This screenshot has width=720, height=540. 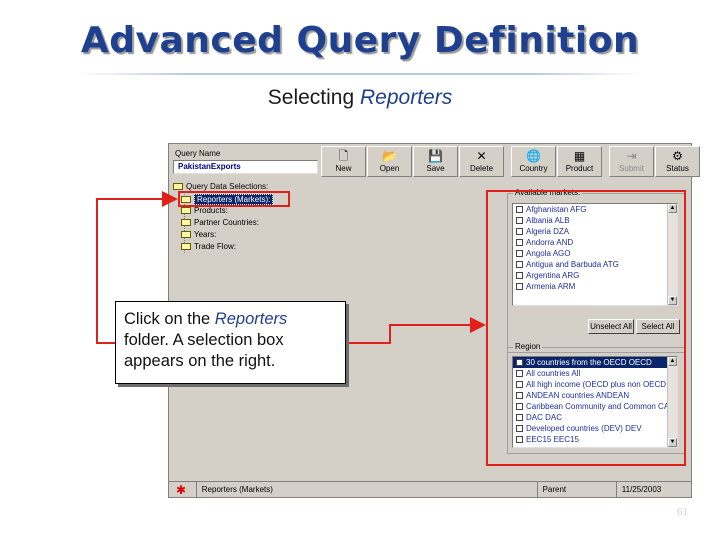 What do you see at coordinates (251, 319) in the screenshot?
I see `callout-italic: Reporters` at bounding box center [251, 319].